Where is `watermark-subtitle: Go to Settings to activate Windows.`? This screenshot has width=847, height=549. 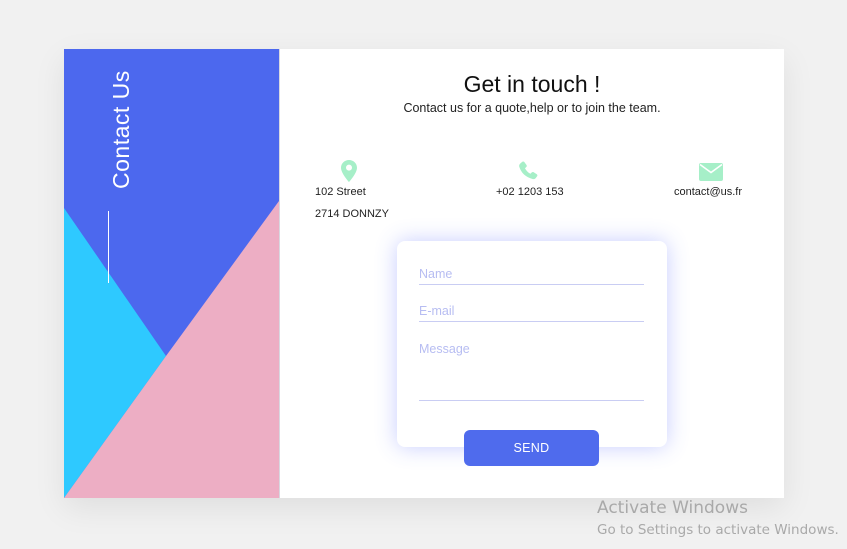
watermark-subtitle: Go to Settings to activate Windows. is located at coordinates (718, 530).